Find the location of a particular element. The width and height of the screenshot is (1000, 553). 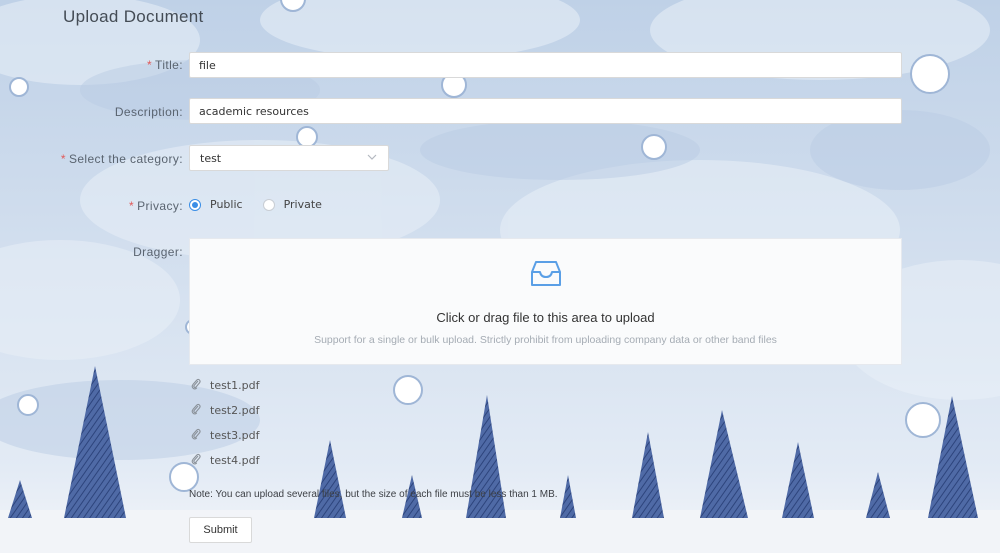

radio-public-label: Public is located at coordinates (226, 204).